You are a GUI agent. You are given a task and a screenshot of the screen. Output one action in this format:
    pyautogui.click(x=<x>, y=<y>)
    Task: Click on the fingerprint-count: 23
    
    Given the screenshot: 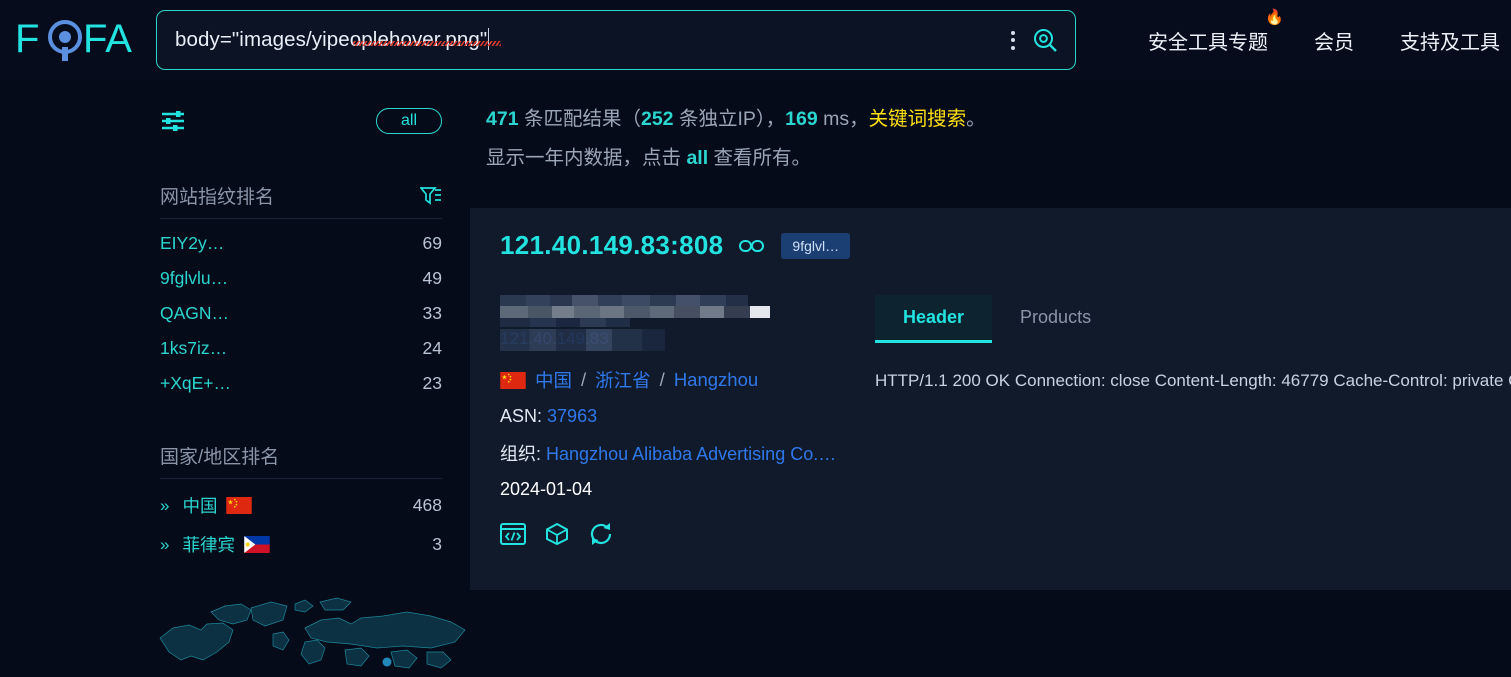 What is the action you would take?
    pyautogui.click(x=432, y=383)
    